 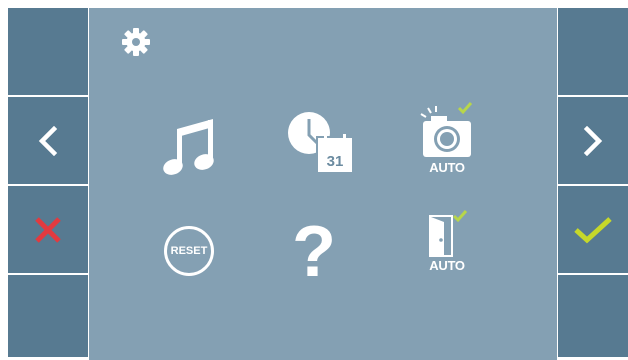 I want to click on left-panel-blank-top, so click(x=48, y=51).